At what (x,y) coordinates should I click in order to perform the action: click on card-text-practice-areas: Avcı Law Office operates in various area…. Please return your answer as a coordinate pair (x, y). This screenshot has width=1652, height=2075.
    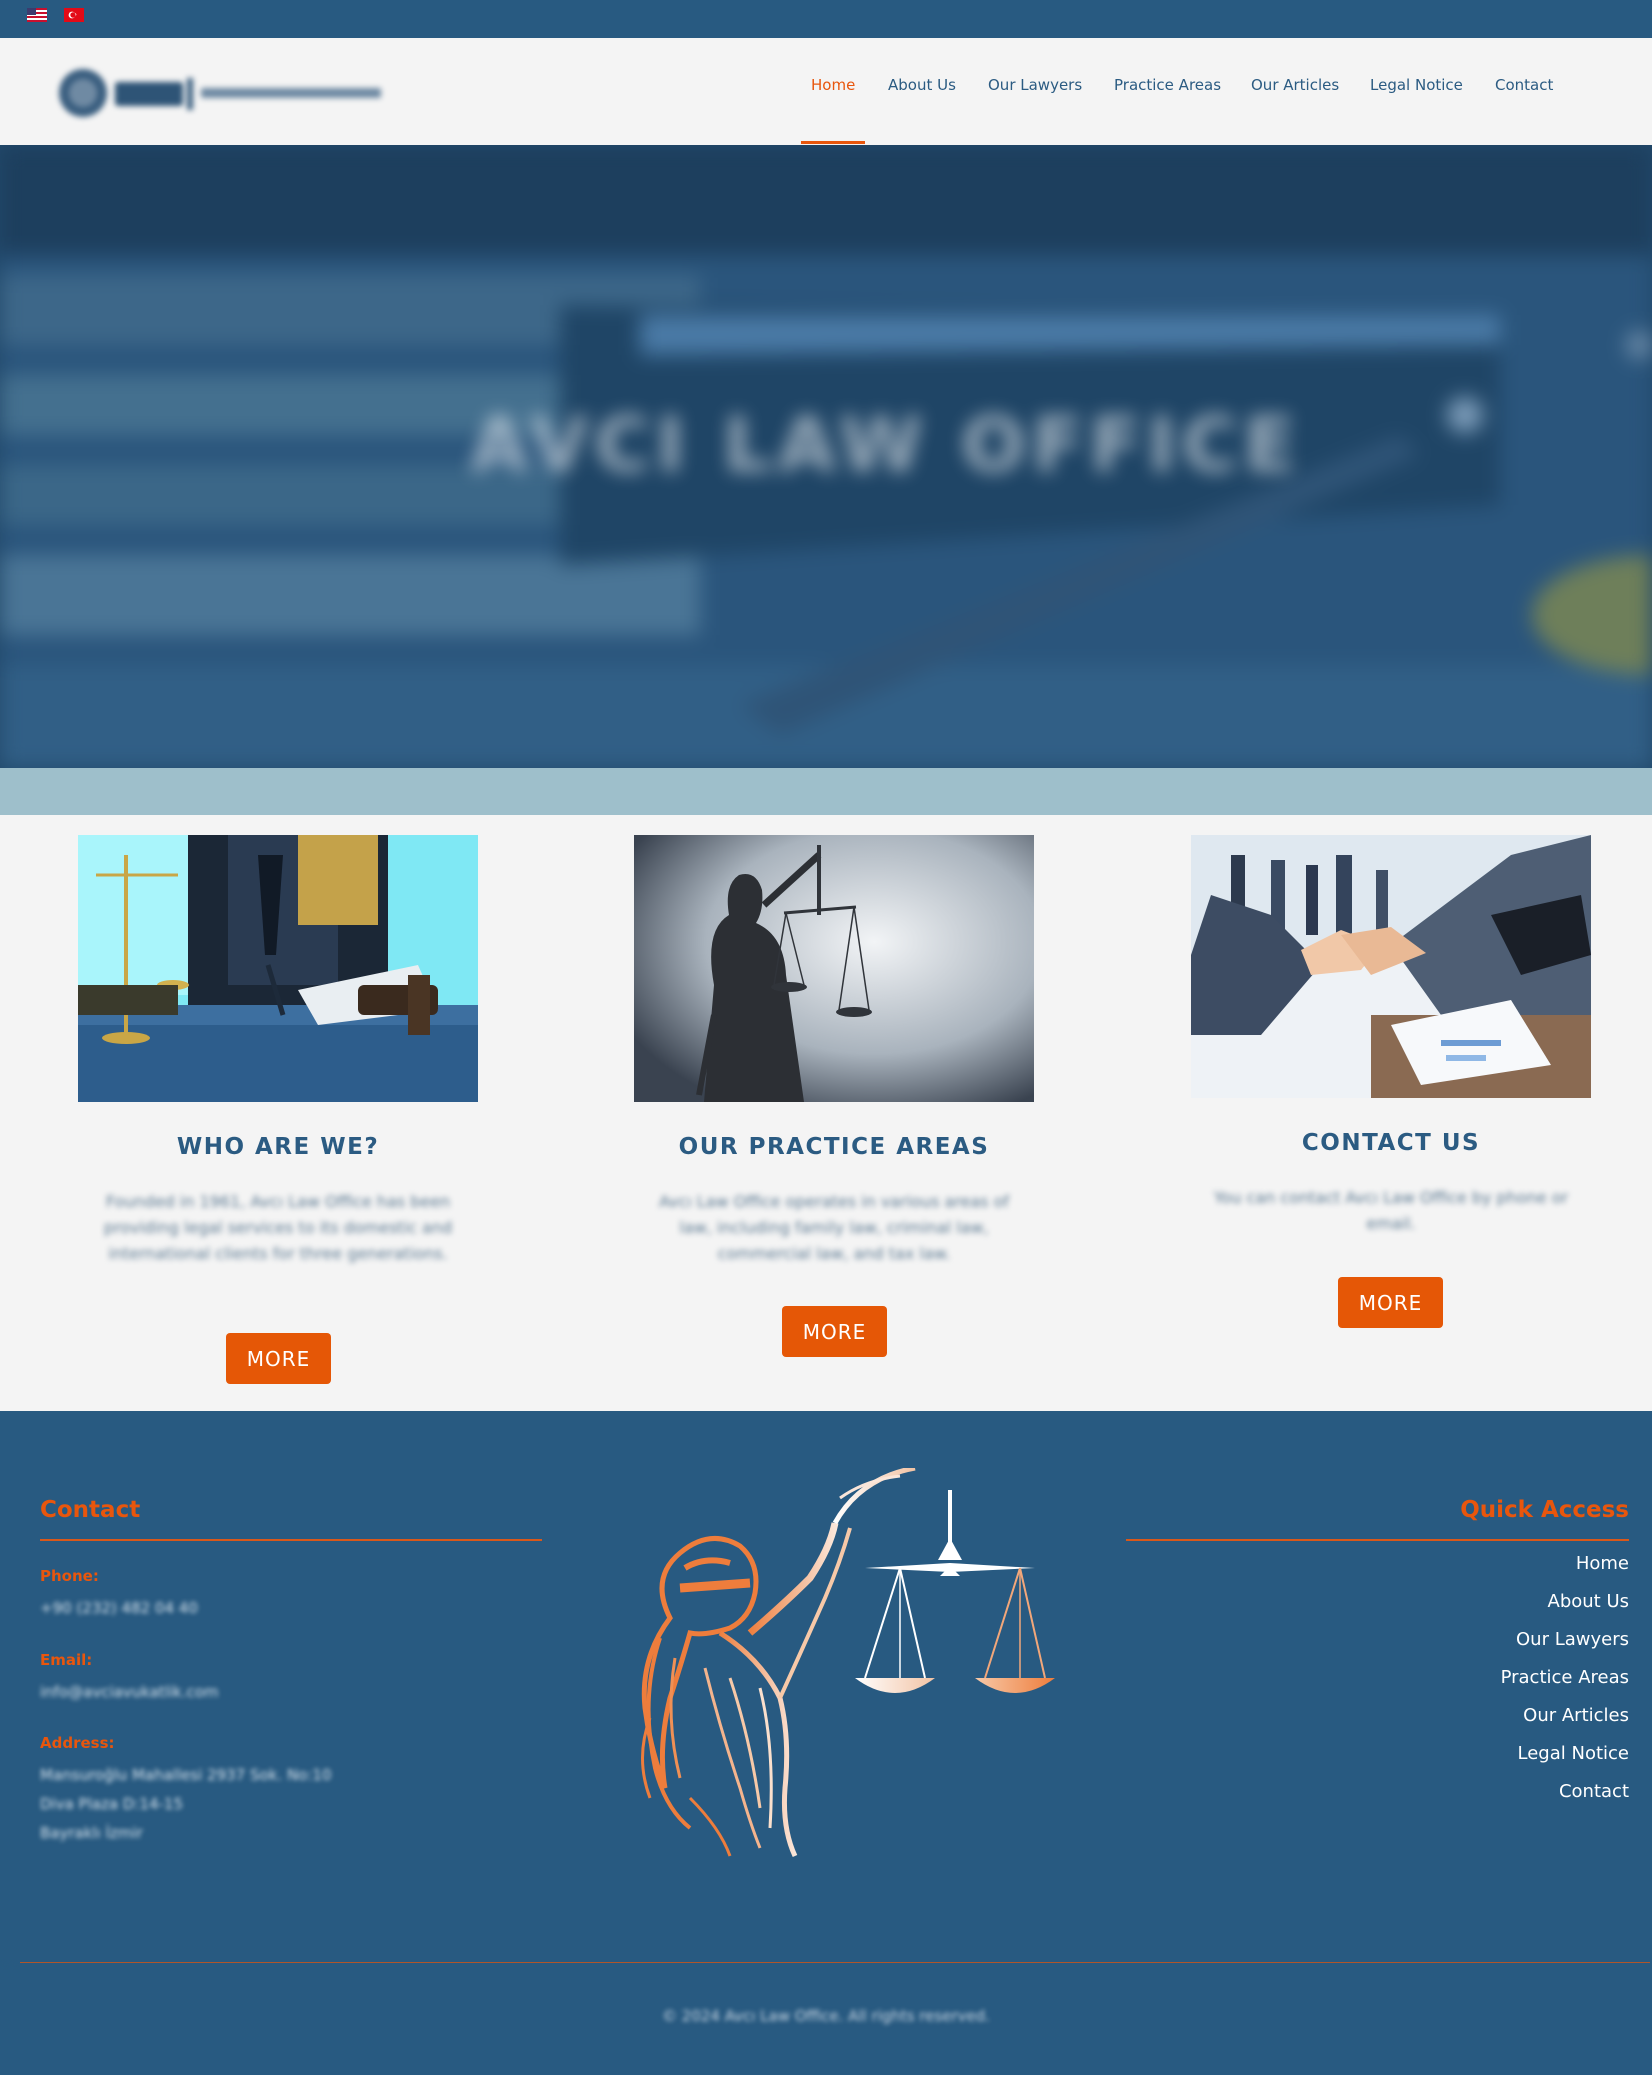
    Looking at the image, I should click on (834, 1227).